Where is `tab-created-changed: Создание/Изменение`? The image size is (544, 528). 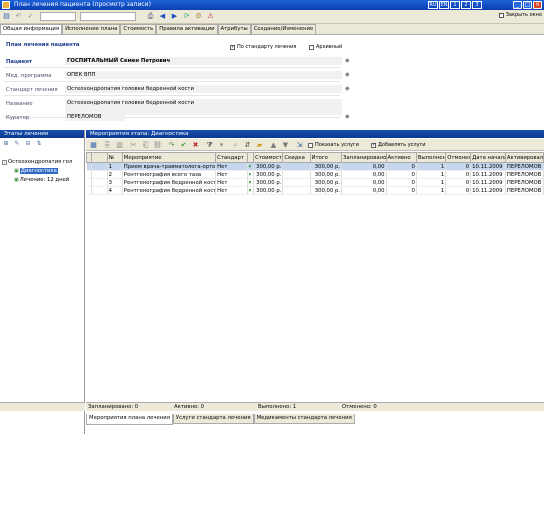 tab-created-changed: Создание/Изменение is located at coordinates (283, 29).